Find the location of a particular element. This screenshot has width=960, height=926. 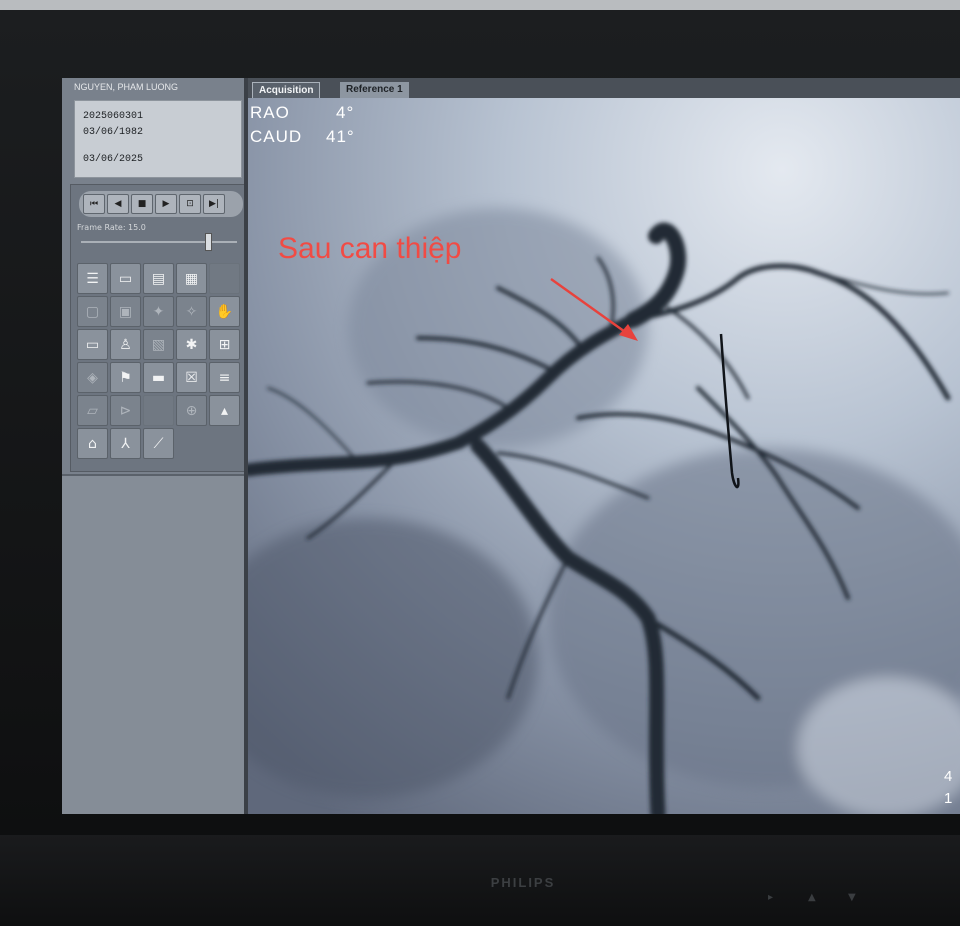

window-icon: ▬ is located at coordinates (158, 377).